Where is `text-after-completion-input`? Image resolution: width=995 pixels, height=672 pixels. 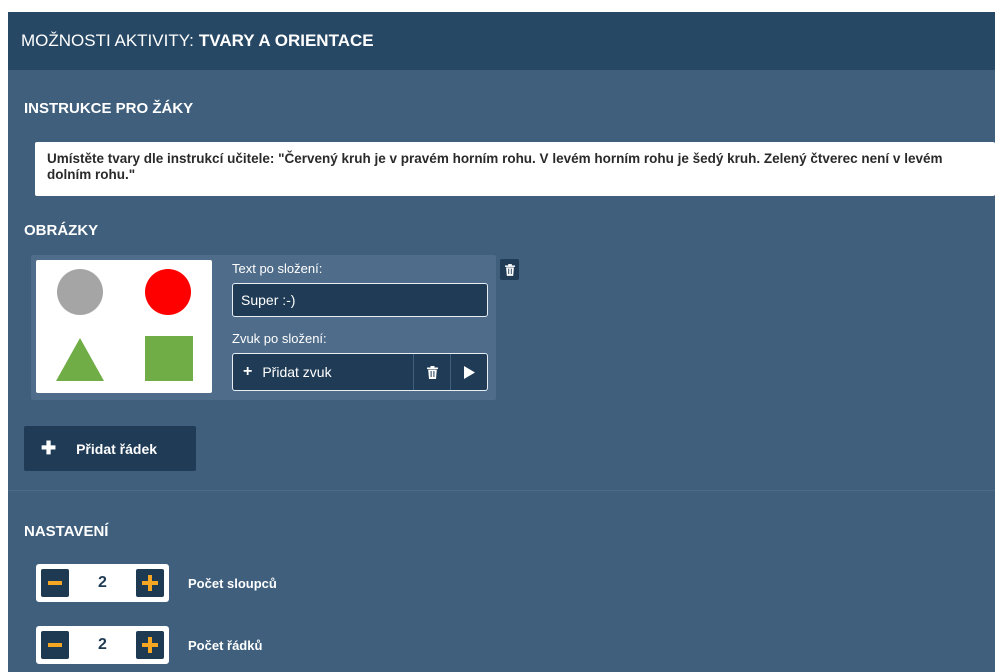 text-after-completion-input is located at coordinates (360, 300).